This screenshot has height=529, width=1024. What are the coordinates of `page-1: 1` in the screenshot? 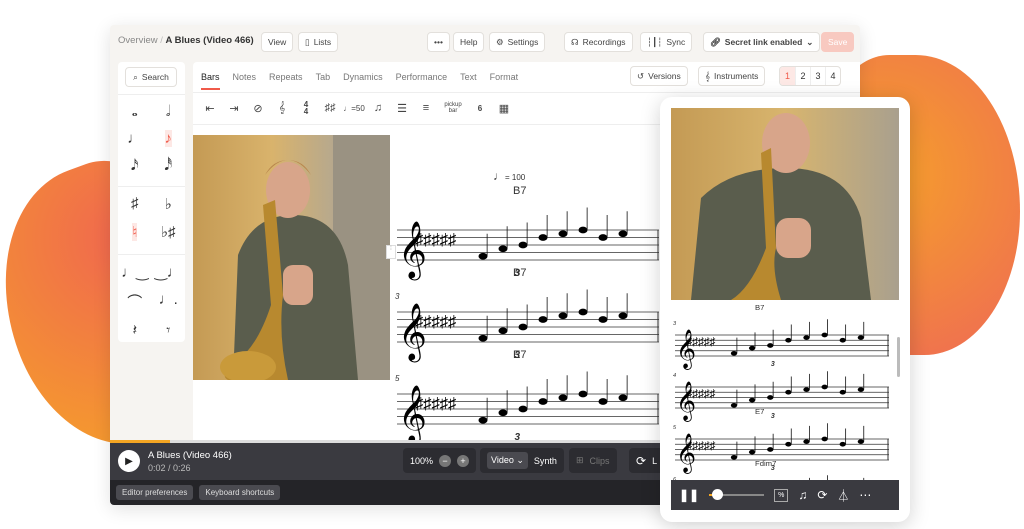 It's located at (787, 76).